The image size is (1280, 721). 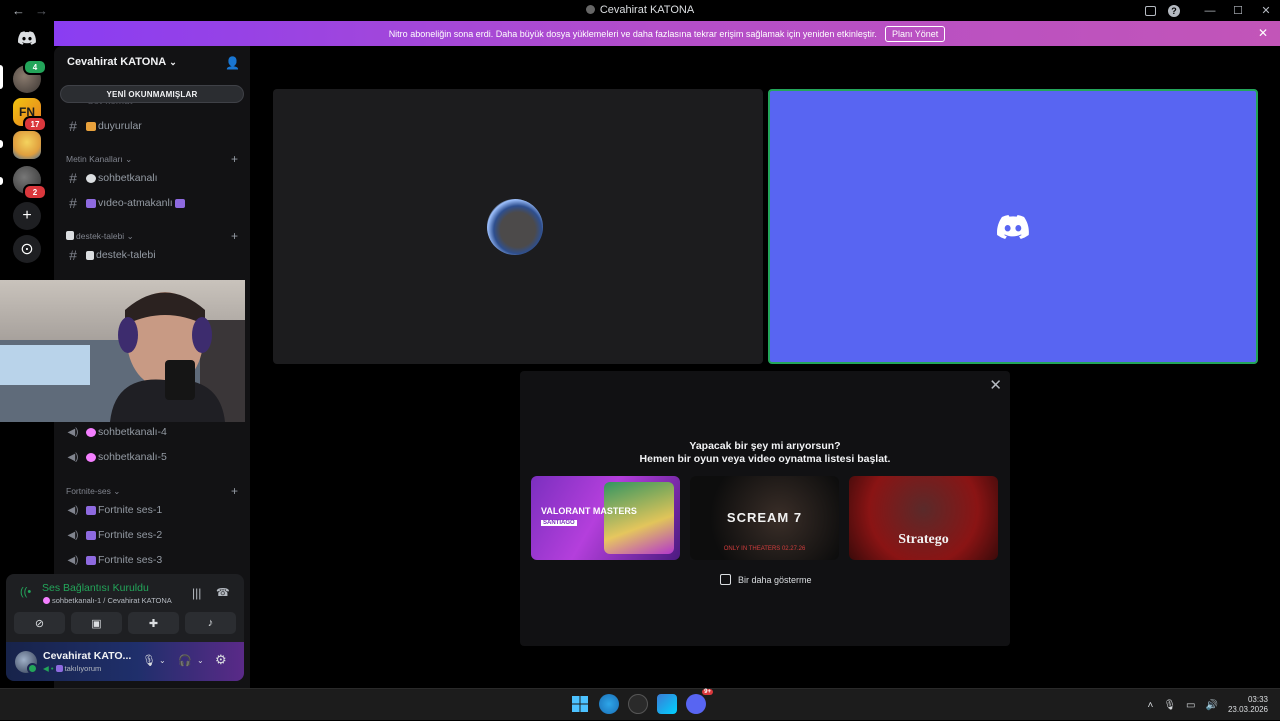 I want to click on server-header: Cevahirat KATONA ⌄, so click(x=152, y=63).